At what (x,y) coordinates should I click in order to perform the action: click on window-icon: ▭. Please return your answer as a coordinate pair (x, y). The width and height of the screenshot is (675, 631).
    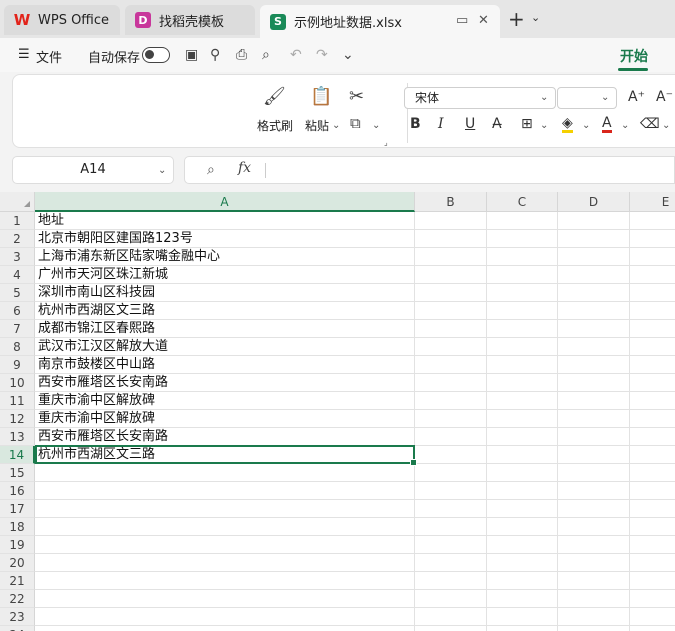
    Looking at the image, I should click on (462, 20).